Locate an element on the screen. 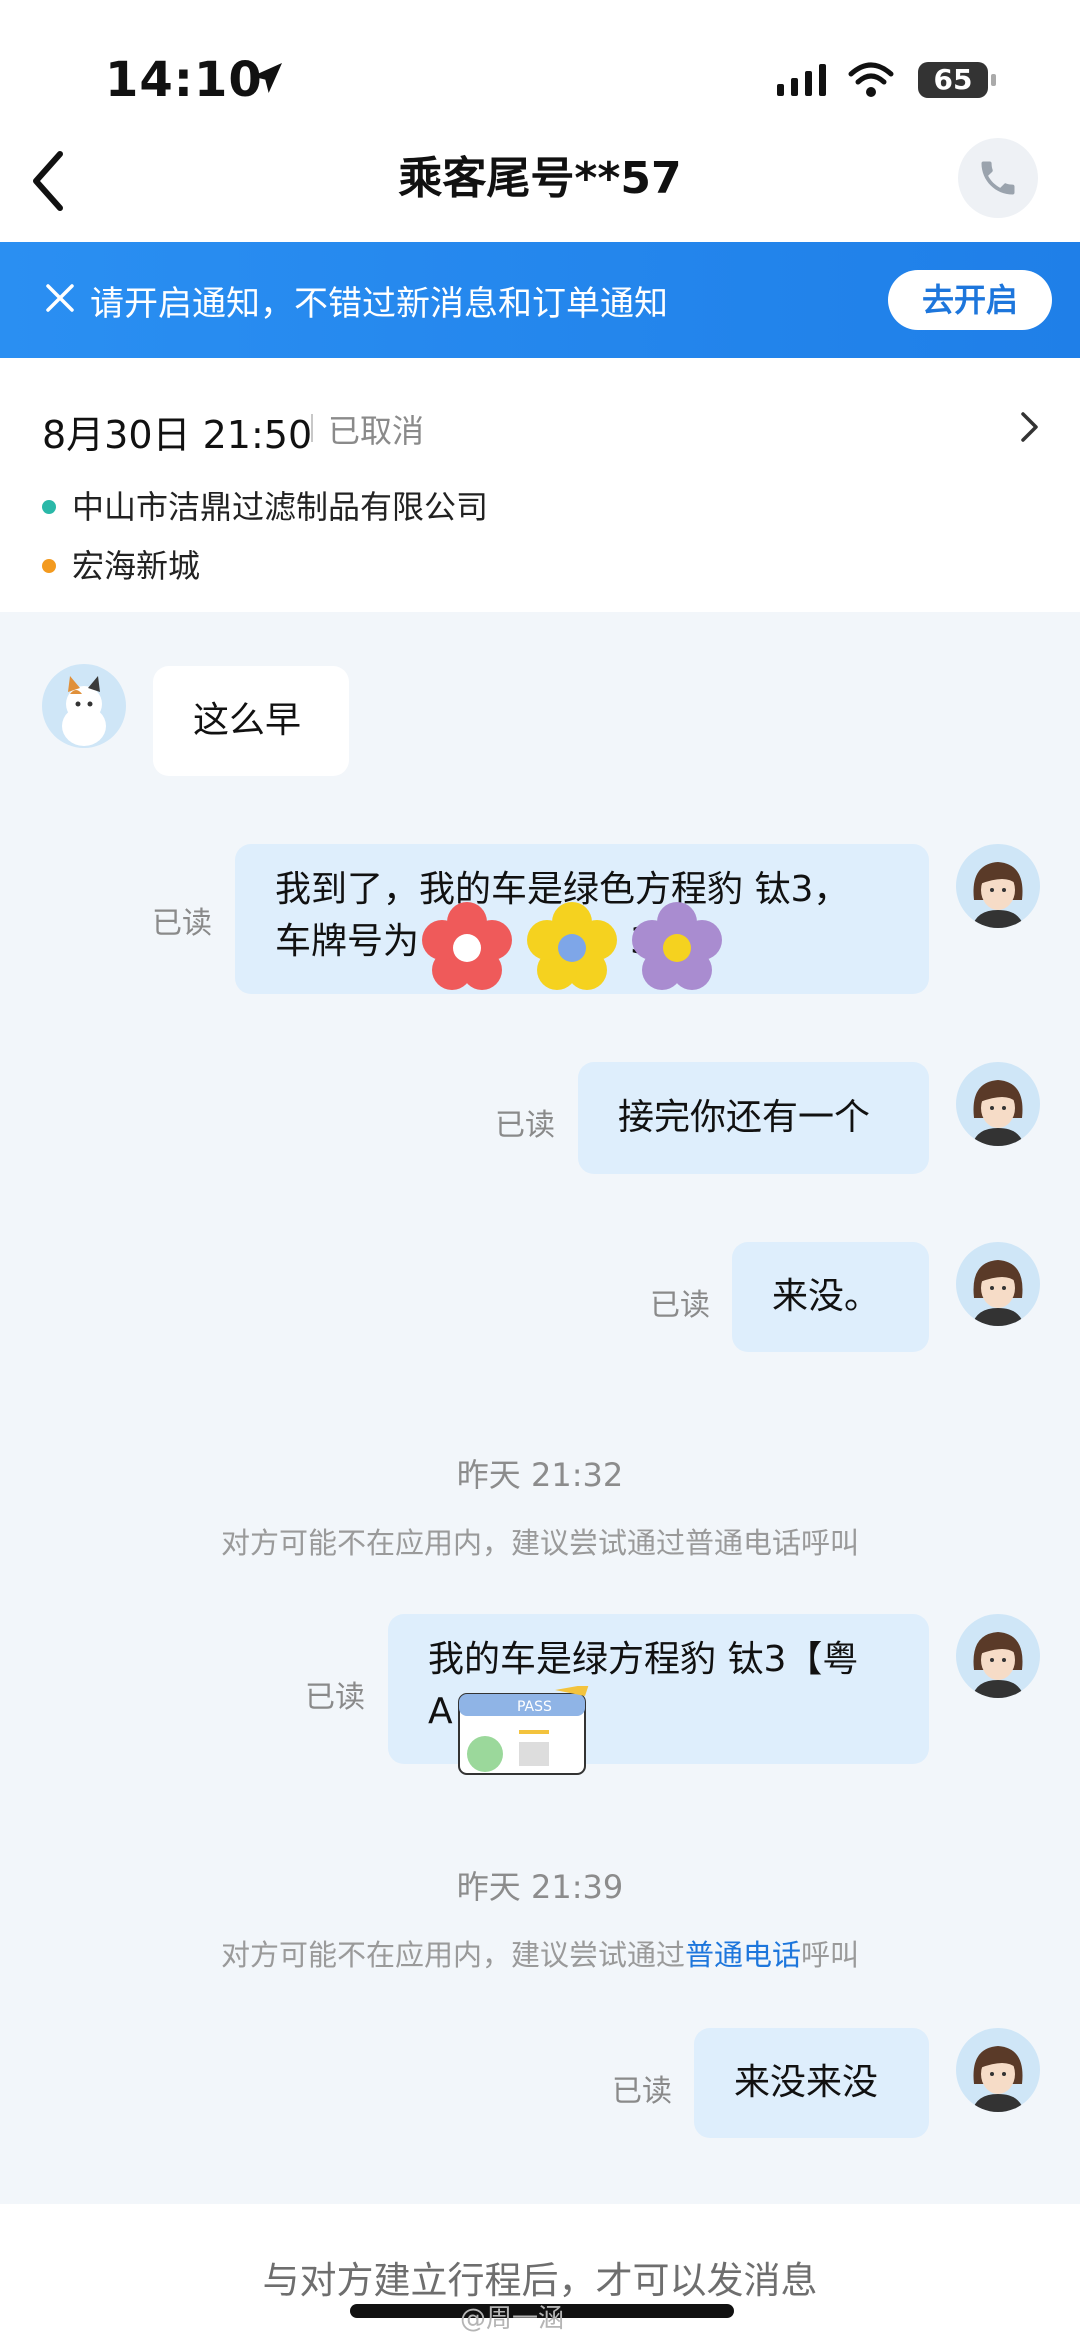 This screenshot has width=1080, height=2341. pass-sticker-icon: PASS is located at coordinates (523, 1730).